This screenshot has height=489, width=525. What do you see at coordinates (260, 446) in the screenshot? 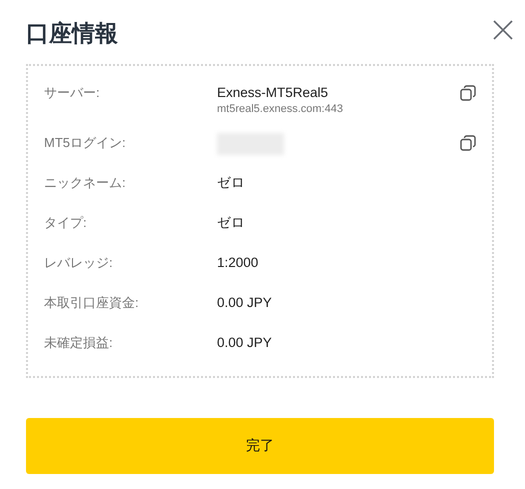
I see `done-button: 完了` at bounding box center [260, 446].